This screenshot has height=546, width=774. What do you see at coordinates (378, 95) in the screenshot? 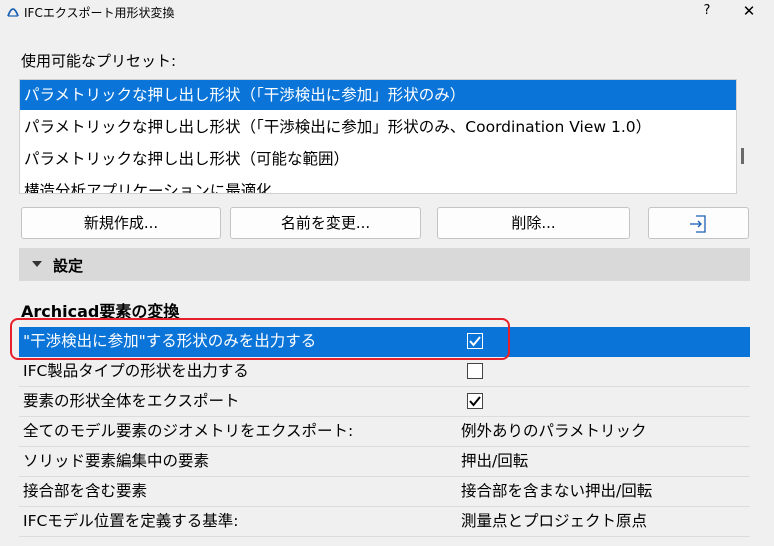
I see `preset-item-selected: パラメトリックな押し出し形状（「干渉検出に参加」形状のみ）` at bounding box center [378, 95].